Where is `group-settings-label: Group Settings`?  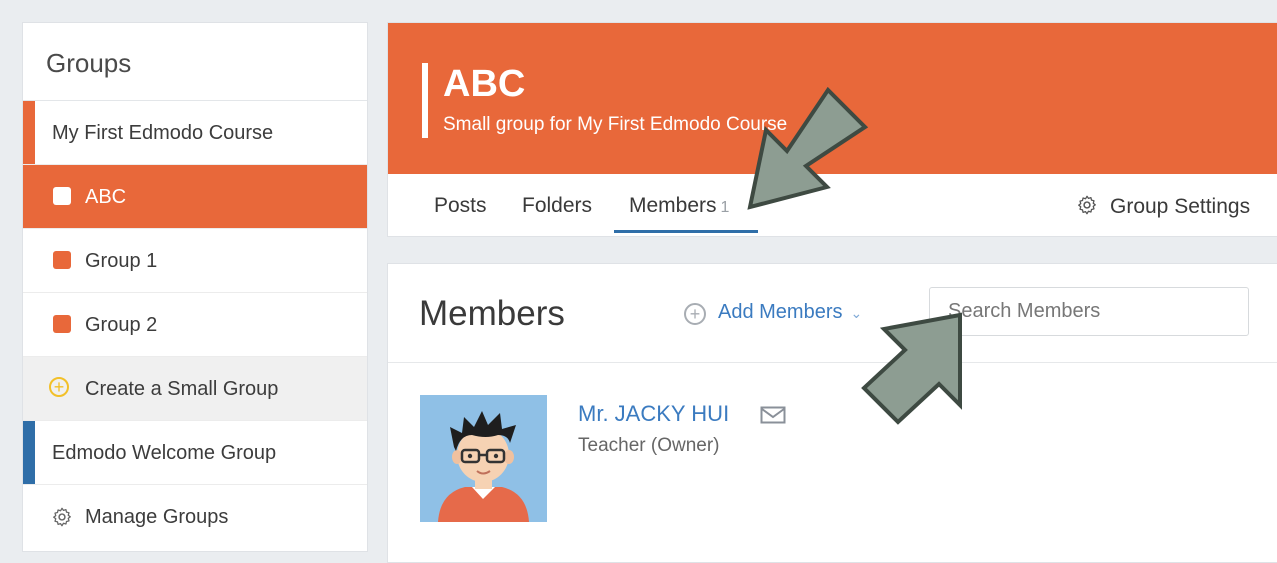
group-settings-label: Group Settings is located at coordinates (1180, 206).